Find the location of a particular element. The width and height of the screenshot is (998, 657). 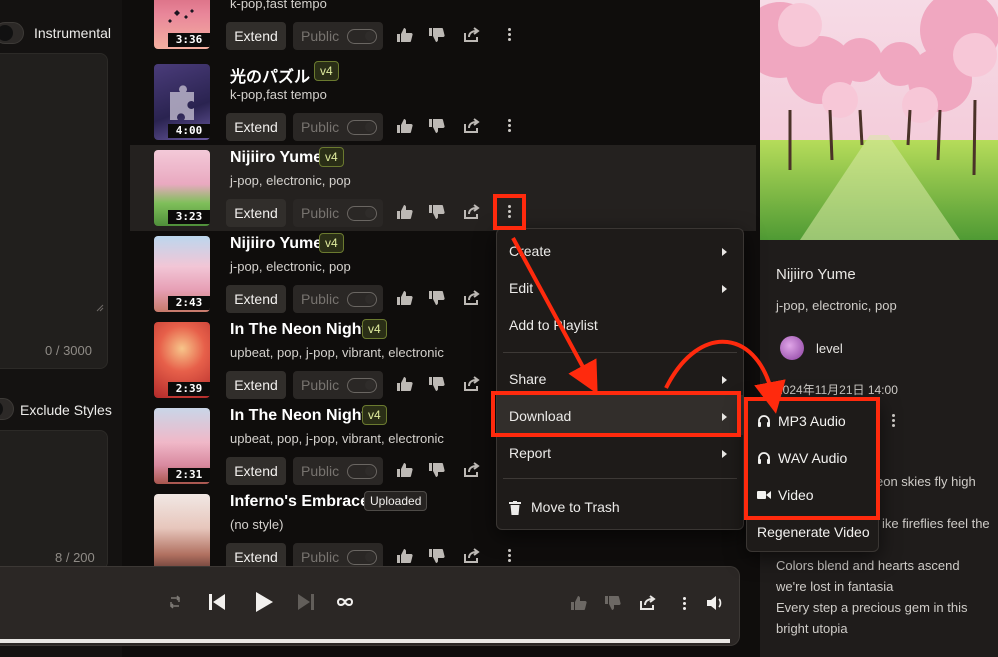

regenerate-video: Regenerate Video is located at coordinates (813, 532).